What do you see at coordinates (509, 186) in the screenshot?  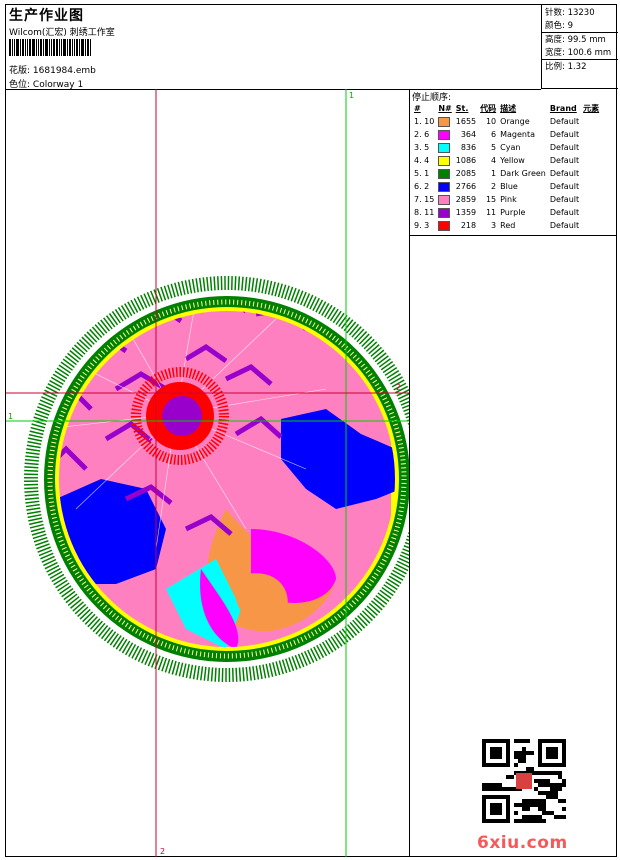 I see `cell-description: Blue` at bounding box center [509, 186].